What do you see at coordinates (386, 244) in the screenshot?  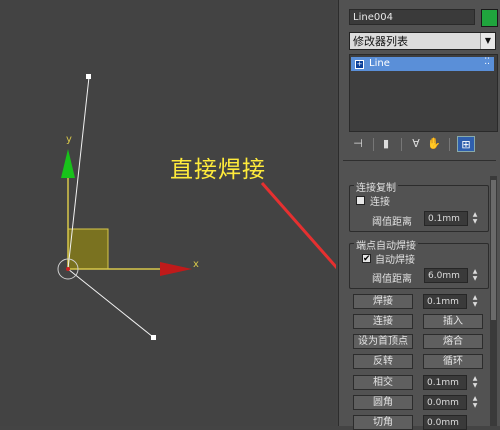 I see `endpoint-weld-title: 端点自动焊接` at bounding box center [386, 244].